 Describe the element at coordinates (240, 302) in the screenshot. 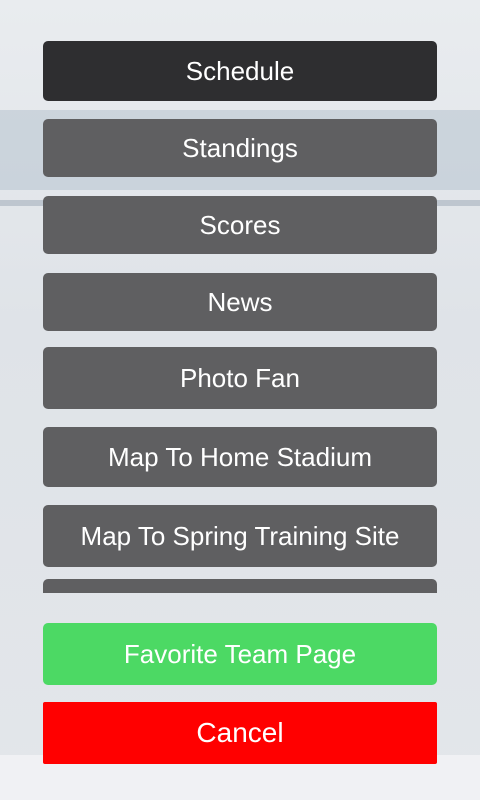

I see `news-button: News` at that location.